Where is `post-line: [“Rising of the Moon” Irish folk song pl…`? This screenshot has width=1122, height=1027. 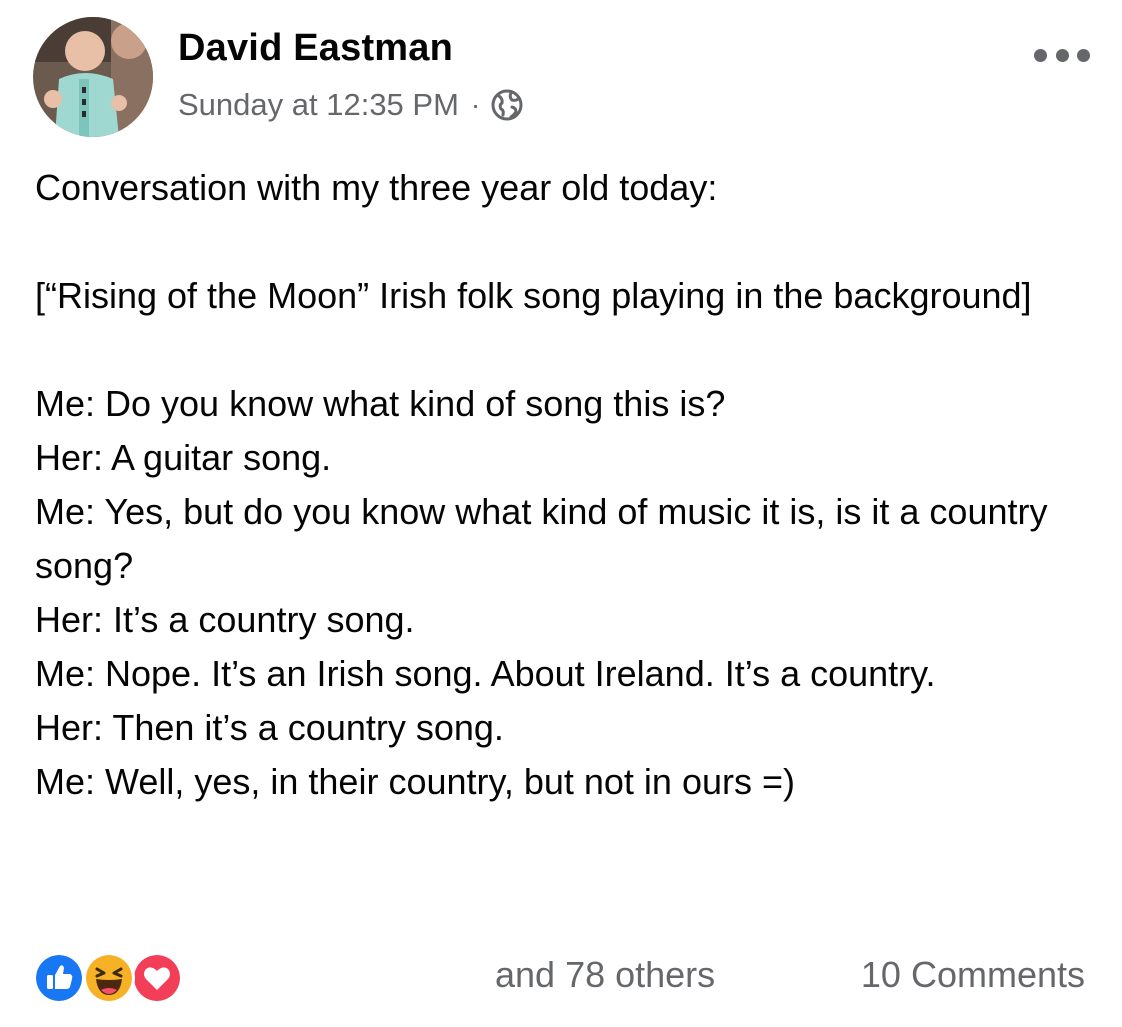
post-line: [“Rising of the Moon” Irish folk song pl… is located at coordinates (533, 295).